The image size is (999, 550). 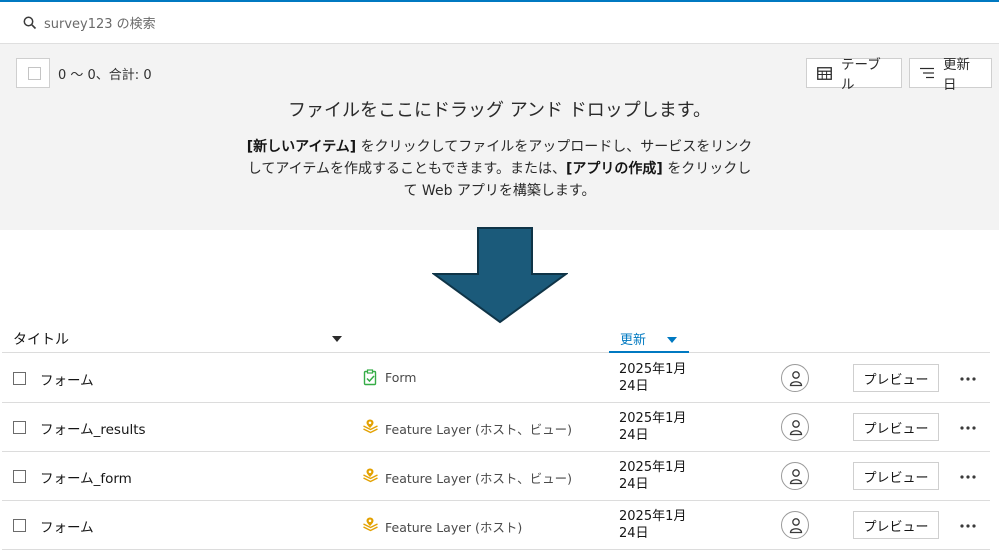 What do you see at coordinates (500, 275) in the screenshot?
I see `down-arrow-icon` at bounding box center [500, 275].